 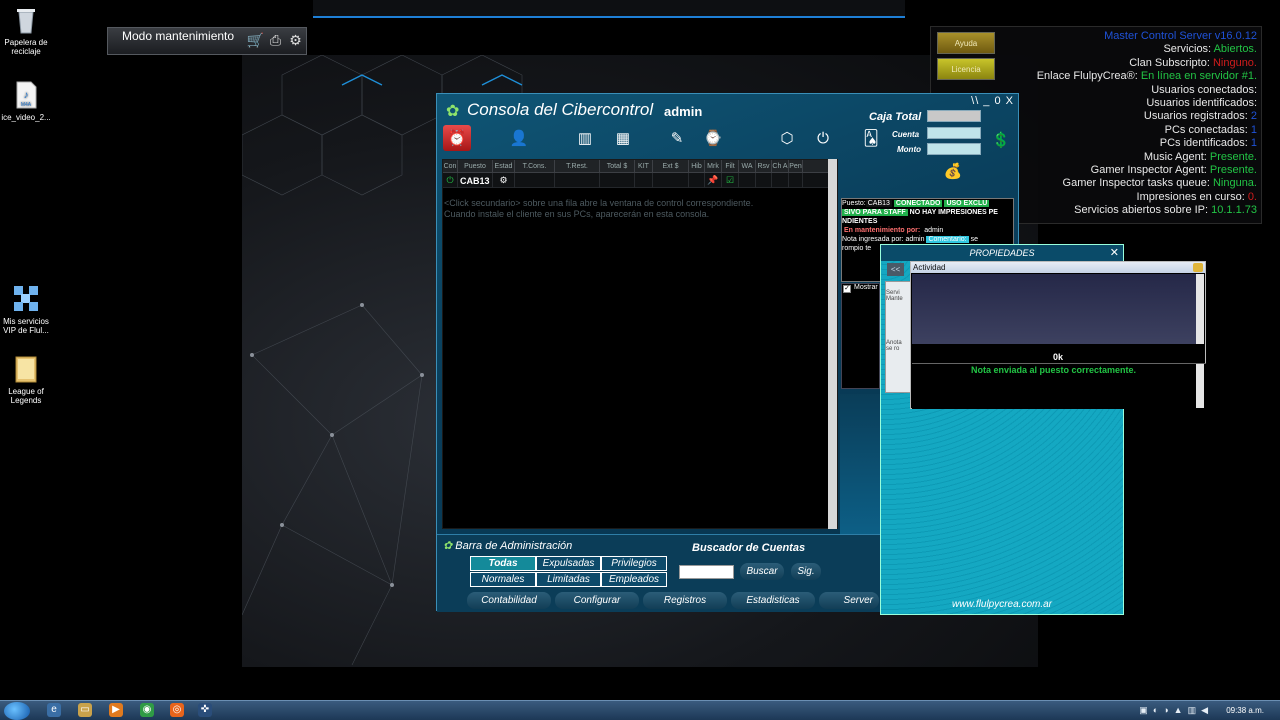 What do you see at coordinates (450, 166) in the screenshot?
I see `column-header: Con` at bounding box center [450, 166].